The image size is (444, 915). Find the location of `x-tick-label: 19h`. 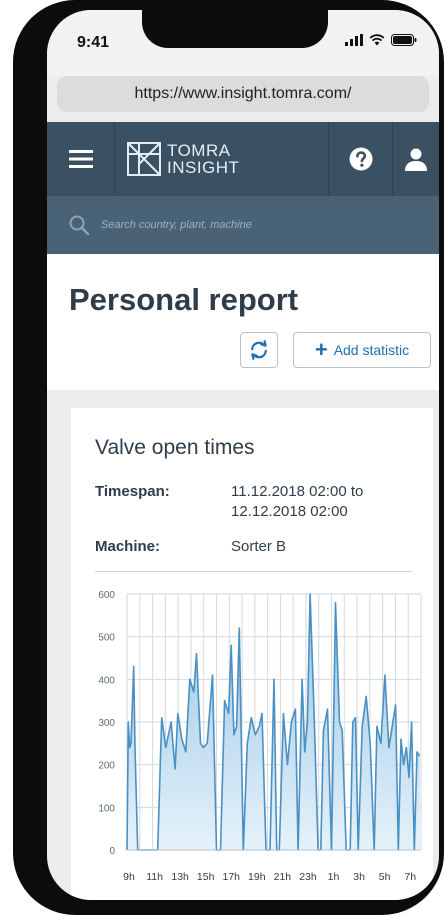

x-tick-label: 19h is located at coordinates (257, 877).